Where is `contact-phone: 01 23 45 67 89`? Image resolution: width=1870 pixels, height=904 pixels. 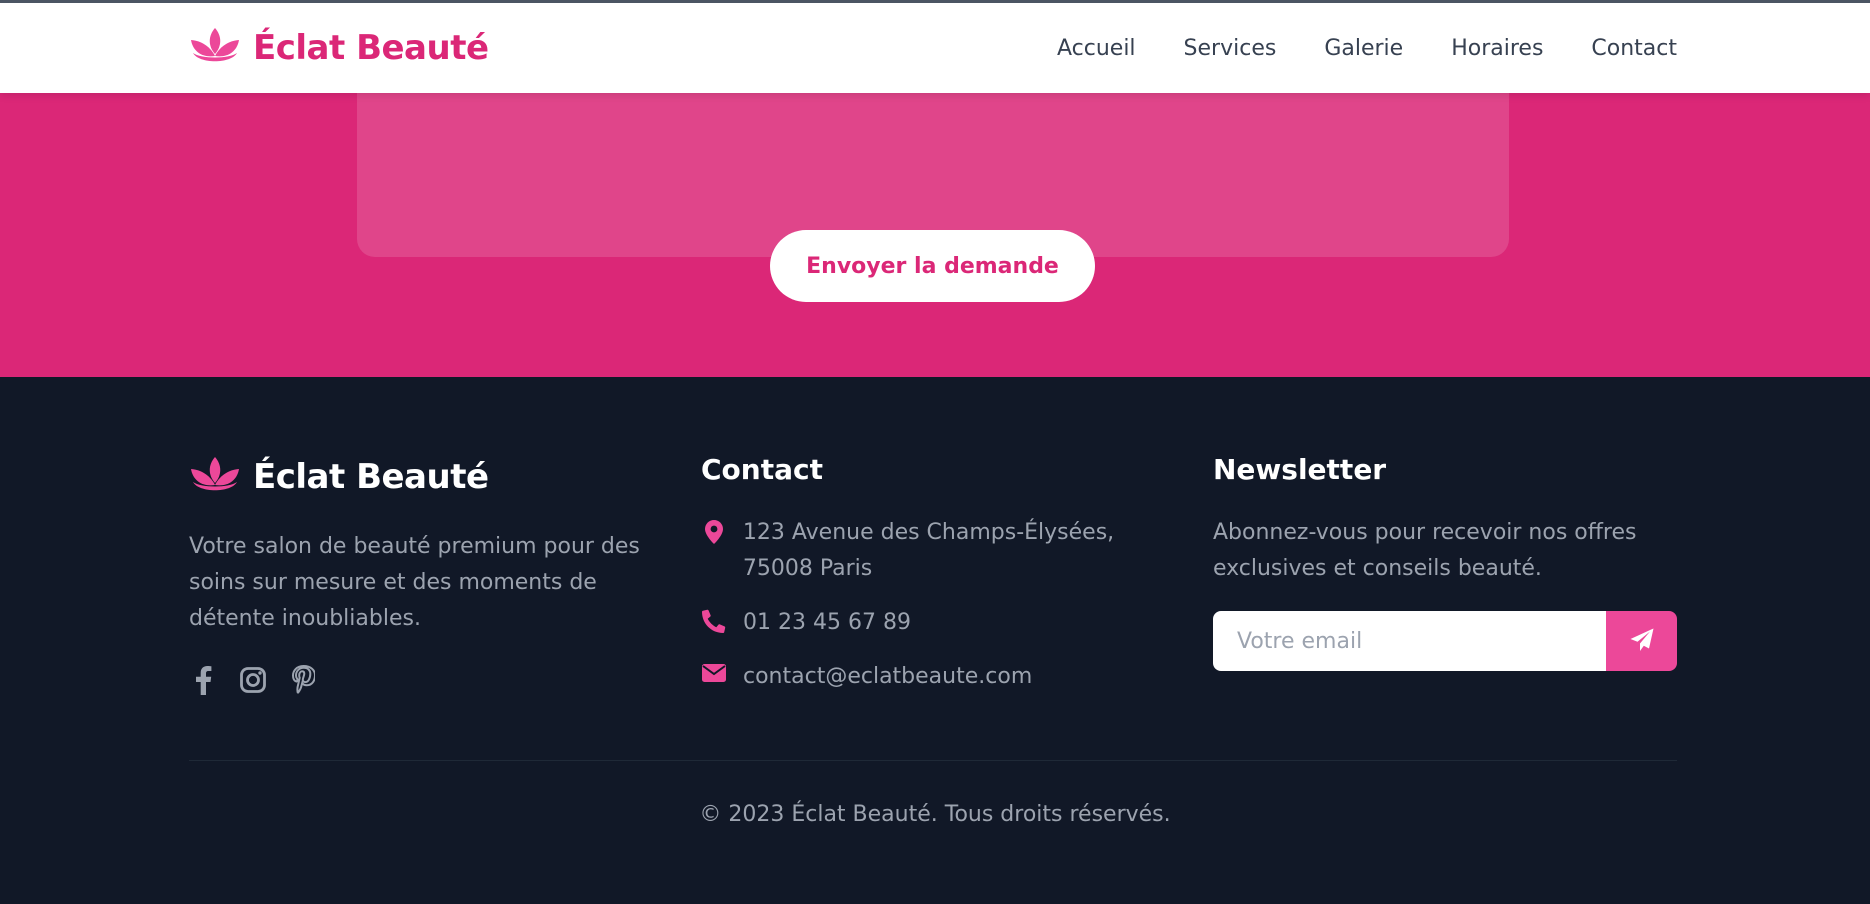
contact-phone: 01 23 45 67 89 is located at coordinates (806, 623).